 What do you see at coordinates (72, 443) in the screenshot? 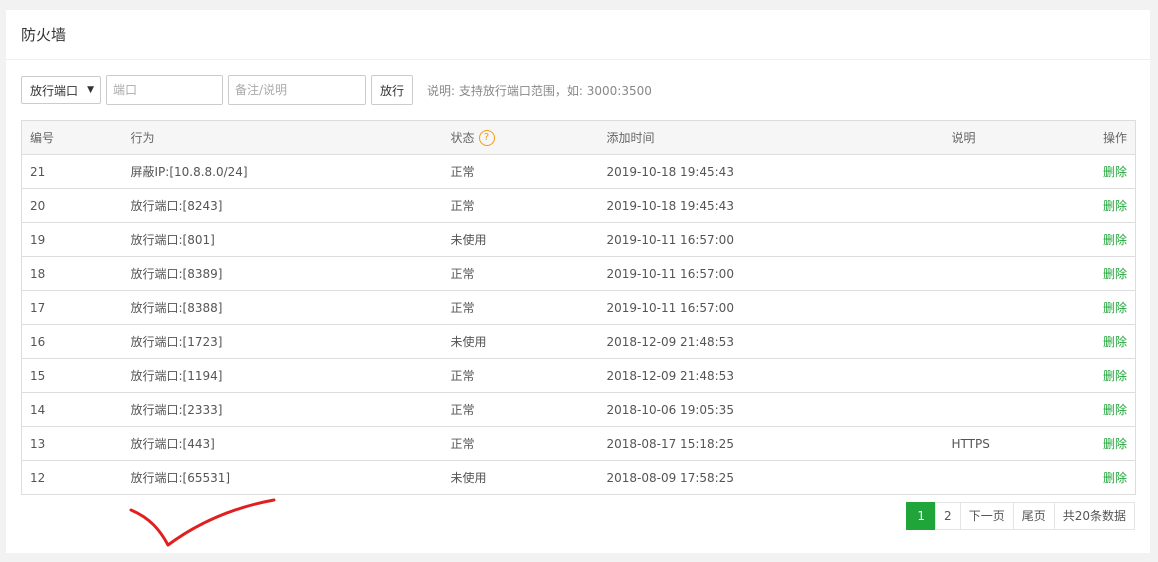
I see `cell-id: 13` at bounding box center [72, 443].